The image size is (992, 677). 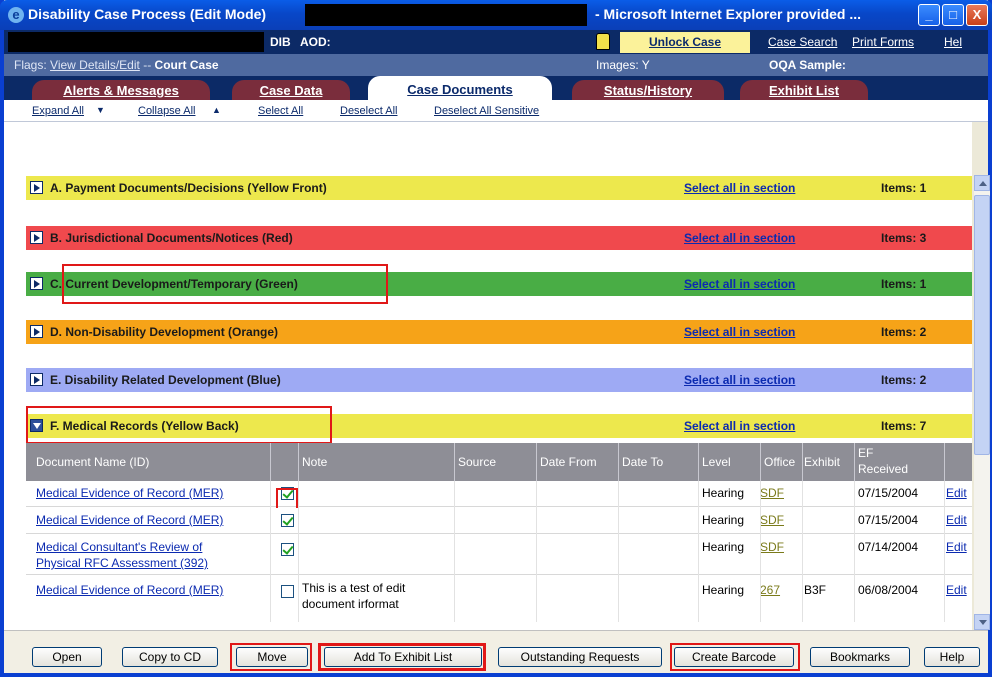 I want to click on redacted-bar, so click(x=446, y=15).